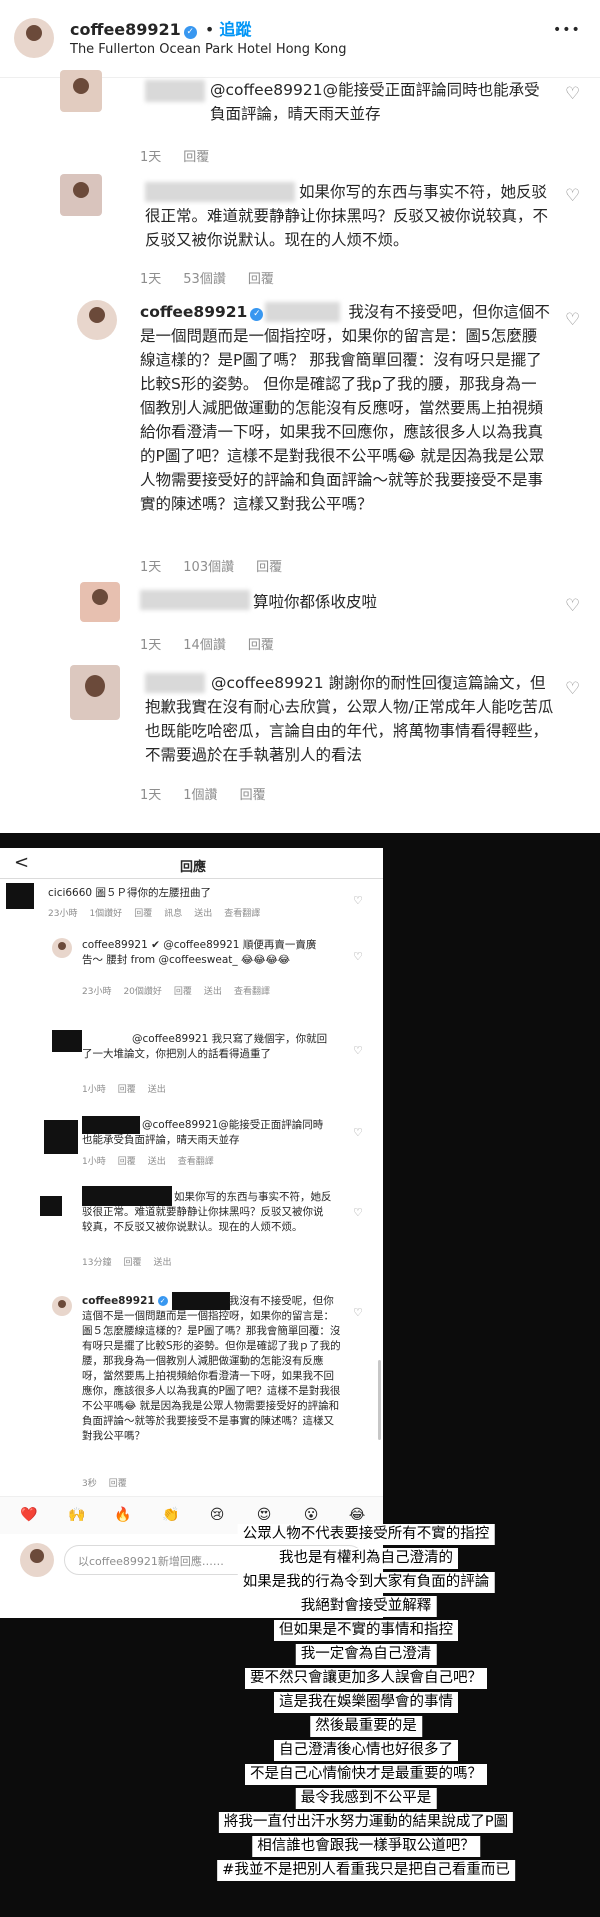 The image size is (600, 1917). Describe the element at coordinates (154, 914) in the screenshot. I see `comment-meta: 23小時 1個讚好 回覆 訊息 送出 查看翻譯` at that location.